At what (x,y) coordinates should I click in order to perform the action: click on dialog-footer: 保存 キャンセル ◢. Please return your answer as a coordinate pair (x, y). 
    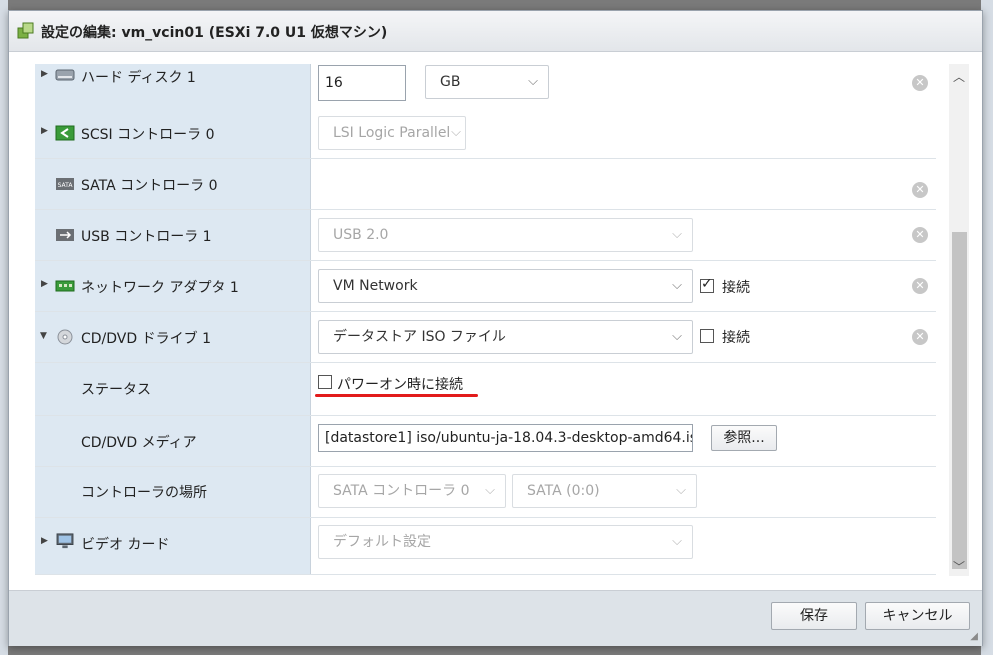
    Looking at the image, I should click on (495, 618).